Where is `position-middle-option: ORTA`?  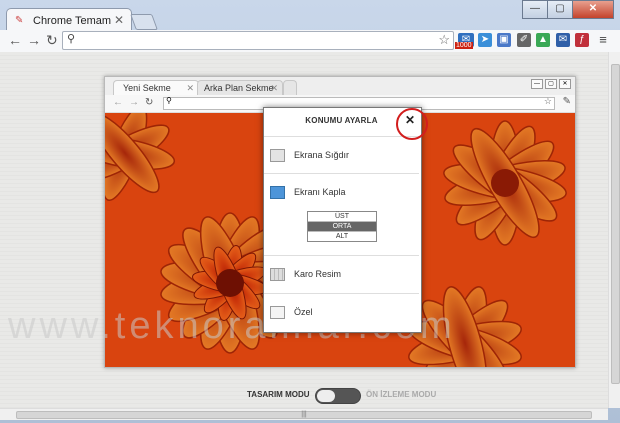
position-middle-option: ORTA is located at coordinates (342, 227).